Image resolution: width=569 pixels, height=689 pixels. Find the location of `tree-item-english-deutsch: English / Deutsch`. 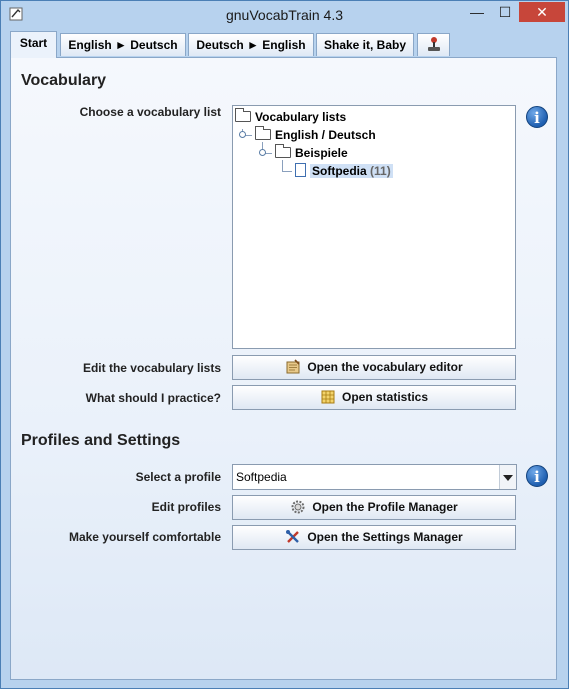

tree-item-english-deutsch: English / Deutsch is located at coordinates (315, 135).